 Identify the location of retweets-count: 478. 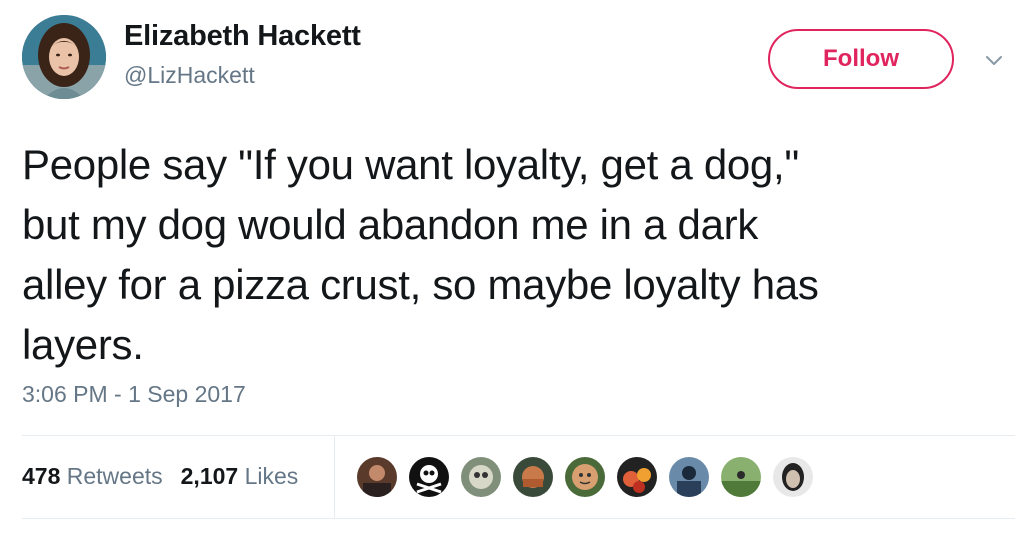
(41, 476).